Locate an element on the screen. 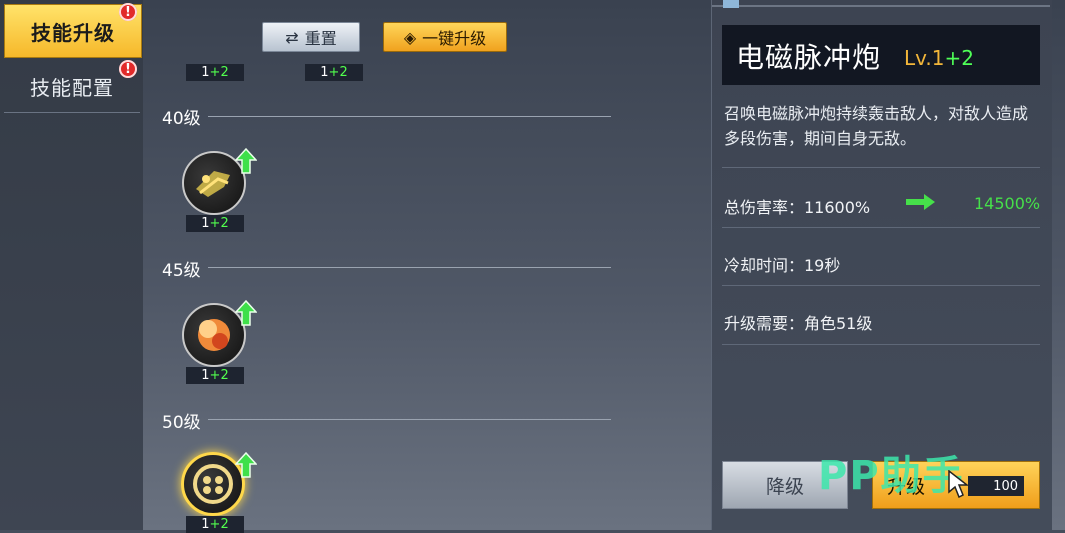 Image resolution: width=1065 pixels, height=533 pixels. skill-description: 召唤电磁脉冲炮持续轰击敌人，对敌人造成多段伤害，期间自身无敌。 is located at coordinates (876, 126).